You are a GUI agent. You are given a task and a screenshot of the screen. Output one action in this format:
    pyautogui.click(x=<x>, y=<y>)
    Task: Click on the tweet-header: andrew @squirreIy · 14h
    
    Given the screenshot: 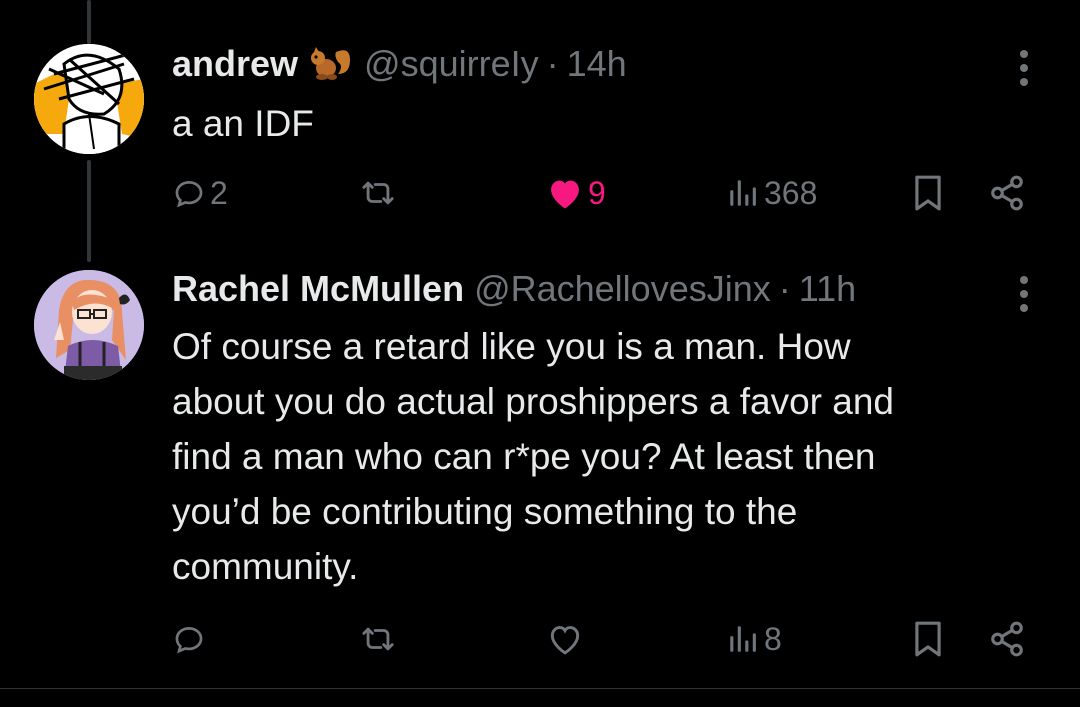 What is the action you would take?
    pyautogui.click(x=399, y=64)
    